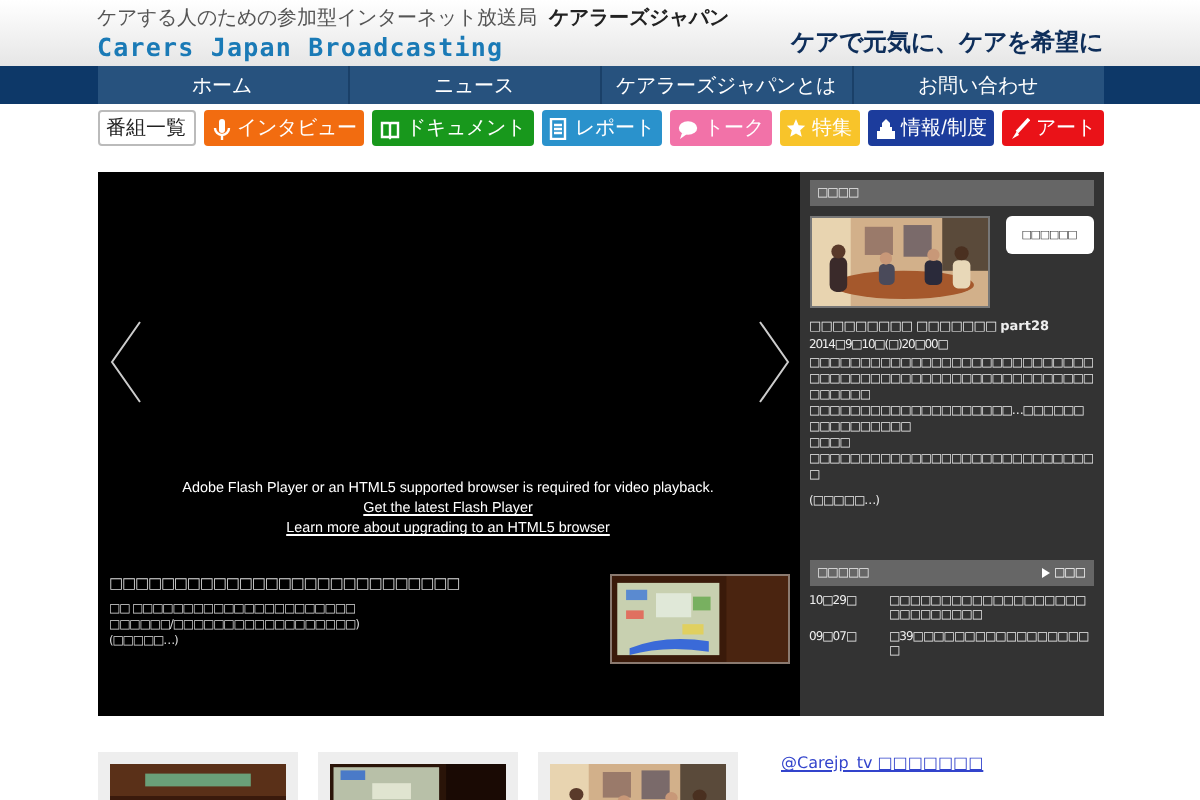 This screenshot has height=800, width=1200. What do you see at coordinates (796, 128) in the screenshot?
I see `star-icon` at bounding box center [796, 128].